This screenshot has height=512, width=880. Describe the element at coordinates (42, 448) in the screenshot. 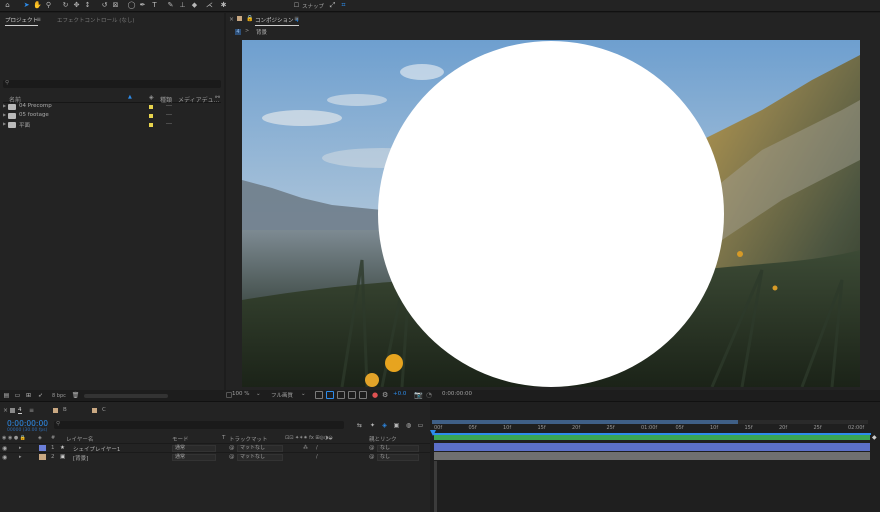

I see `layer-label-color` at that location.